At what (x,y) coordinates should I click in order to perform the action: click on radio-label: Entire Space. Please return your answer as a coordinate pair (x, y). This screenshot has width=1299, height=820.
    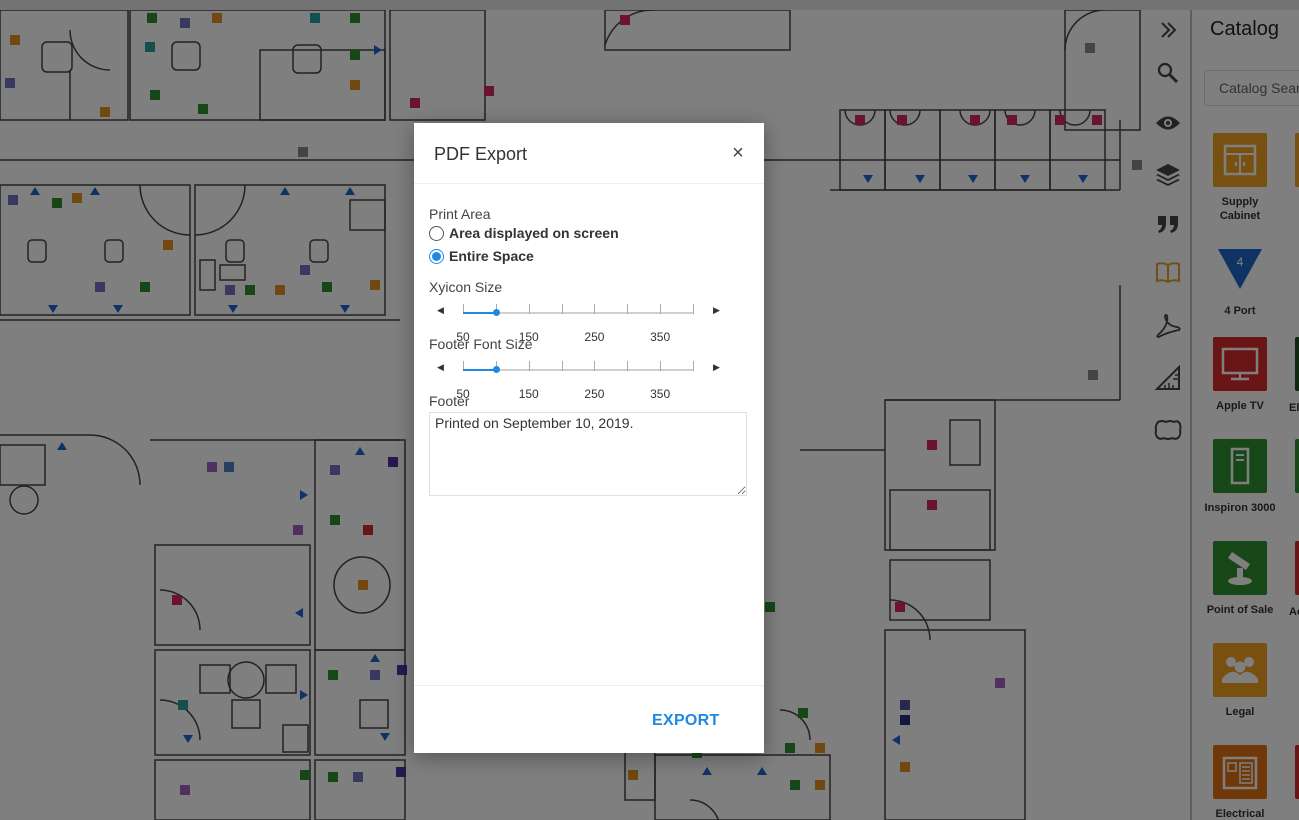
    Looking at the image, I should click on (491, 256).